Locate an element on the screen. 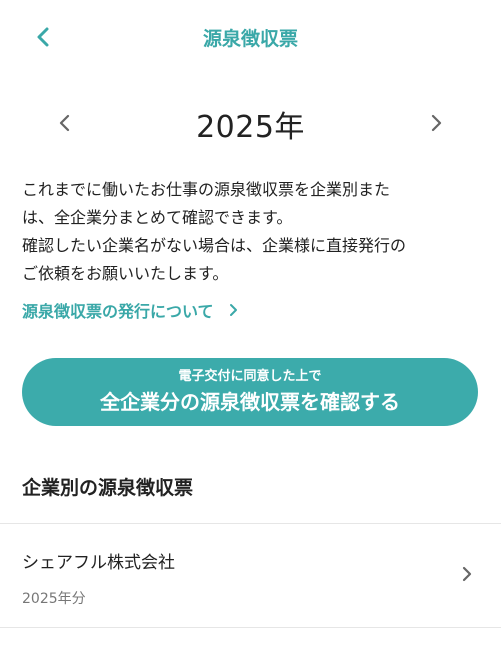 The image size is (501, 653). description-line: ご依頼をお願いいたします。 is located at coordinates (125, 273).